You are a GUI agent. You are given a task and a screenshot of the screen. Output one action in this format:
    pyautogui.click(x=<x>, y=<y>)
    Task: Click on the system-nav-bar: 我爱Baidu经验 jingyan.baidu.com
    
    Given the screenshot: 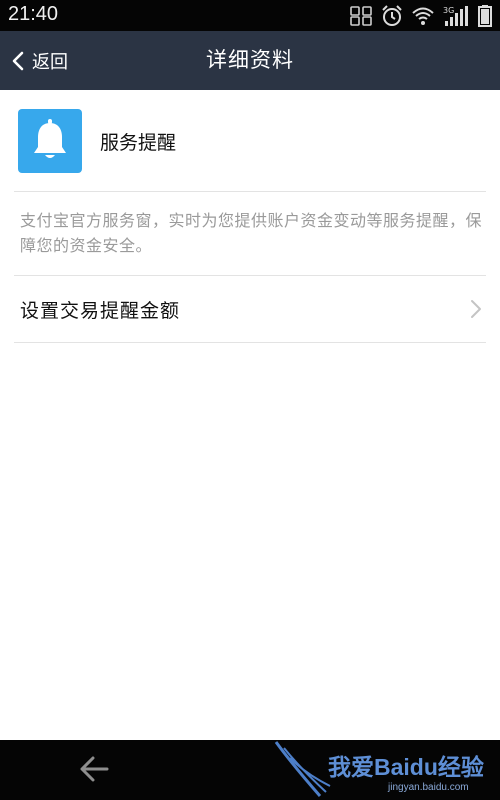 What is the action you would take?
    pyautogui.click(x=250, y=770)
    